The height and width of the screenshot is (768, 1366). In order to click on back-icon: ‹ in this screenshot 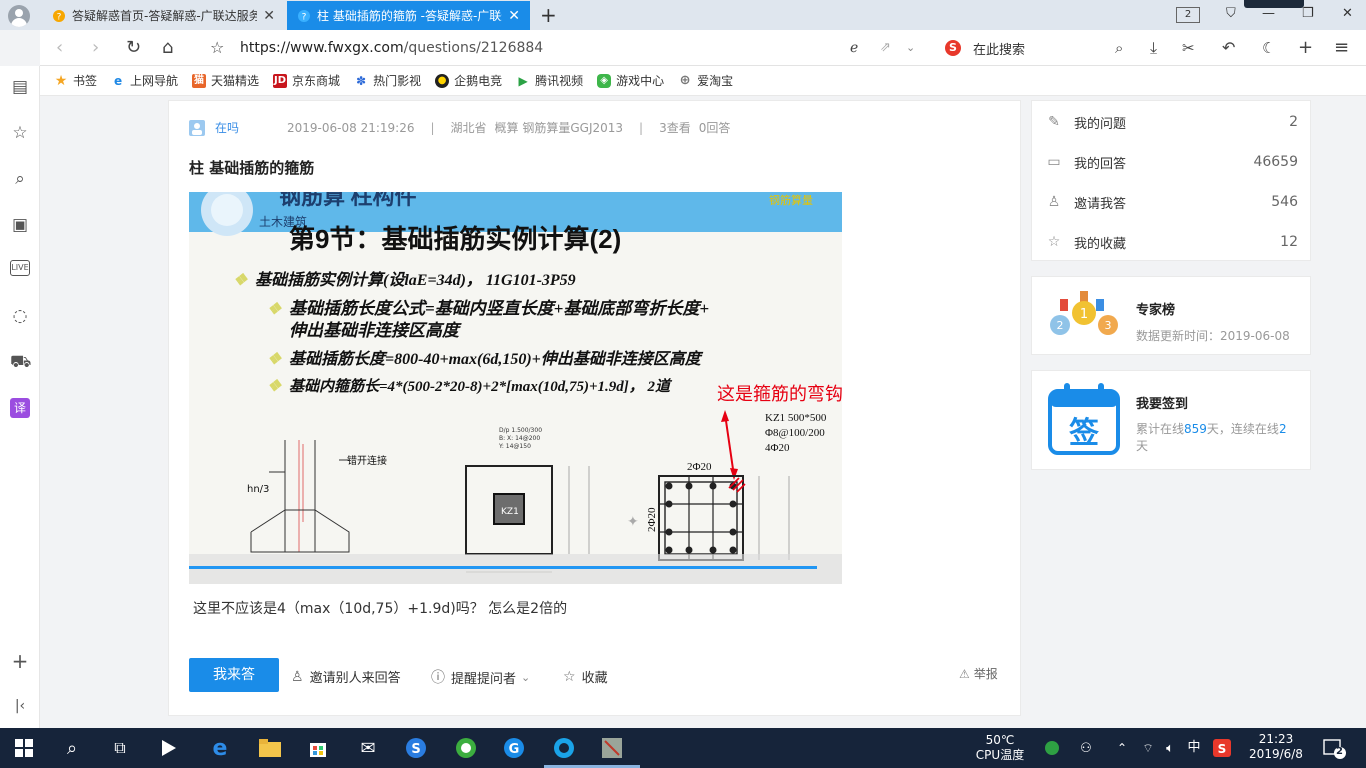, I will do `click(59, 48)`.